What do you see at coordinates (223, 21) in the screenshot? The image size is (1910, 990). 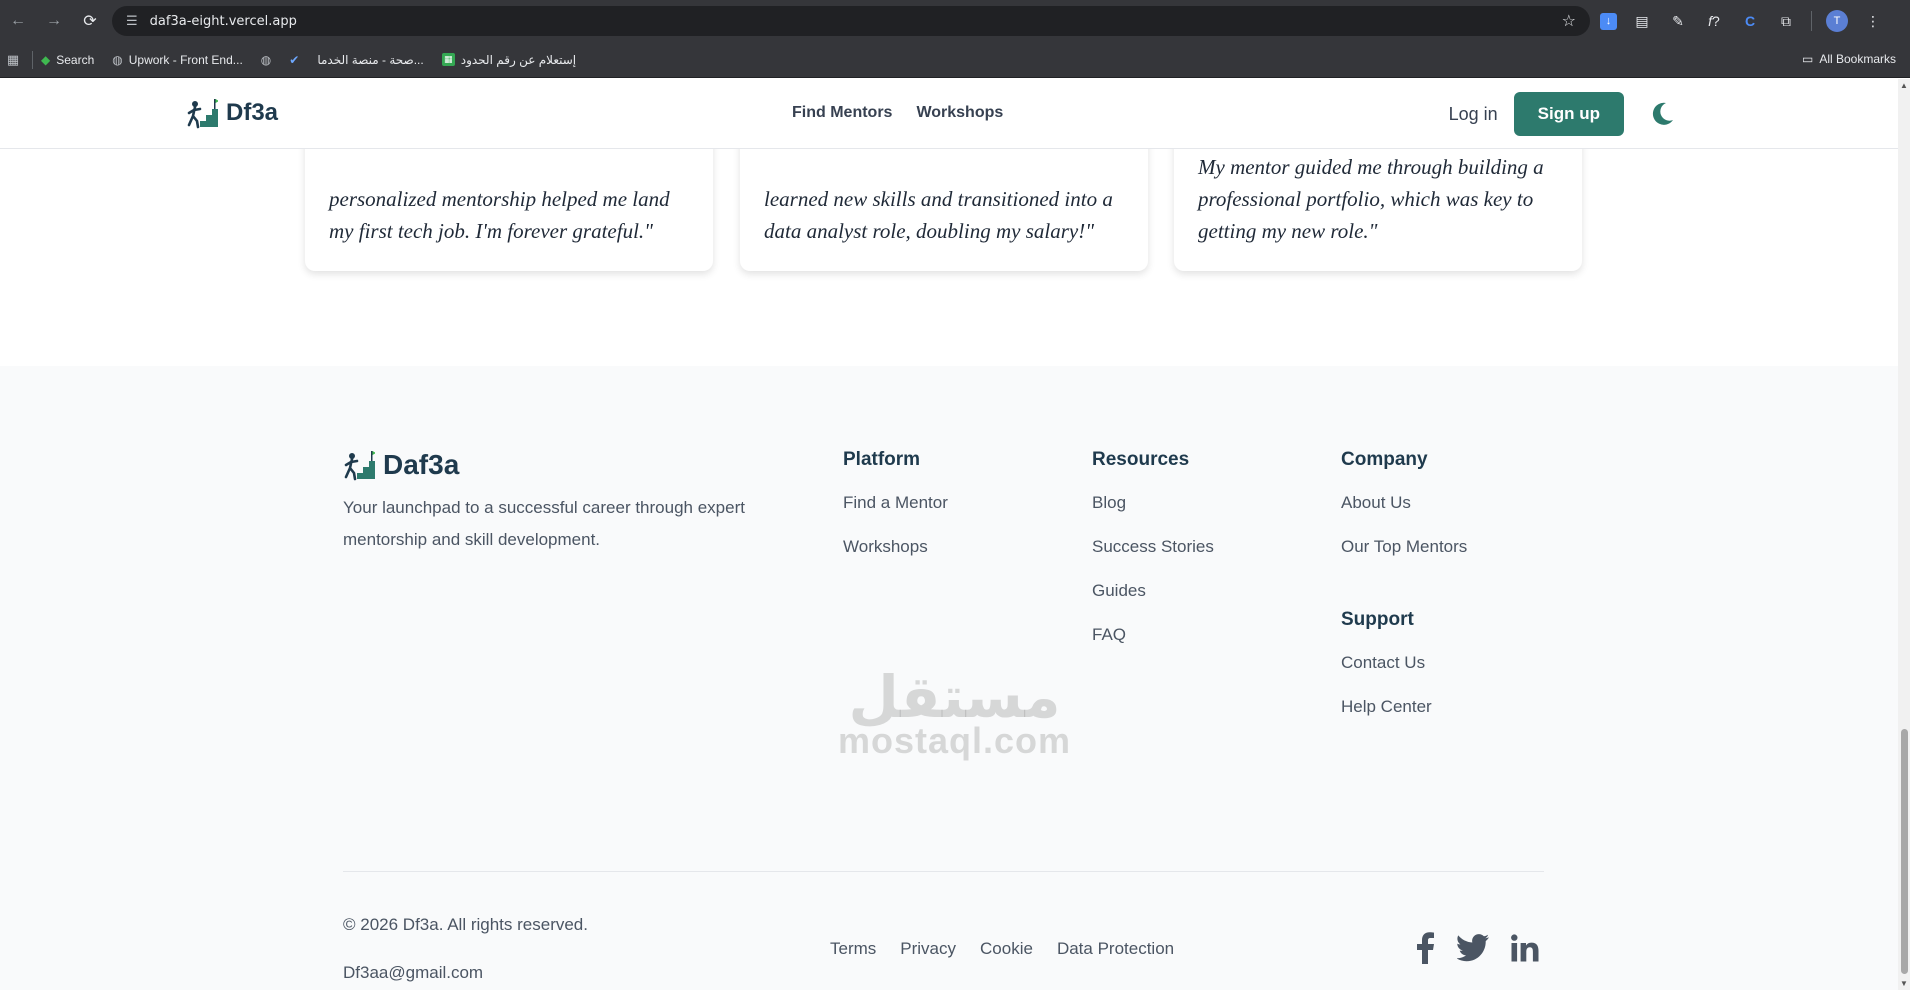 I see `url-text: daf3a-eight.vercel.app` at bounding box center [223, 21].